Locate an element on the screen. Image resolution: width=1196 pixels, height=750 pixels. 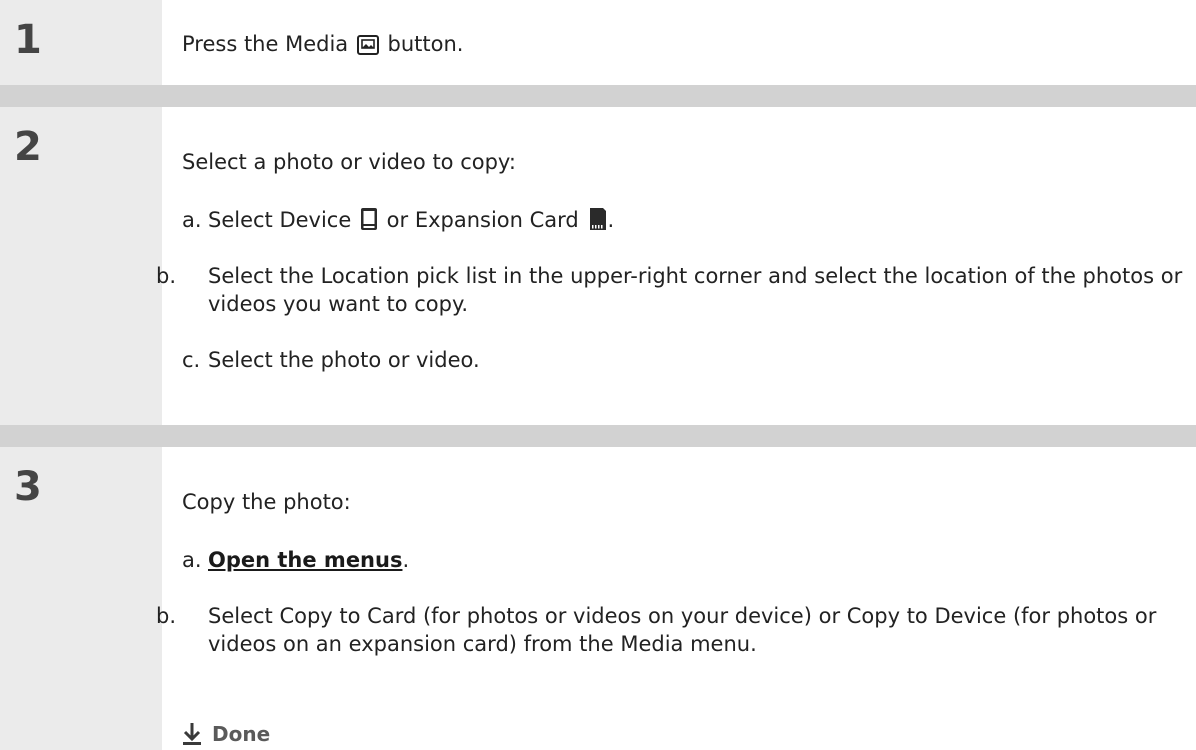
media-button-icon is located at coordinates (367, 48).